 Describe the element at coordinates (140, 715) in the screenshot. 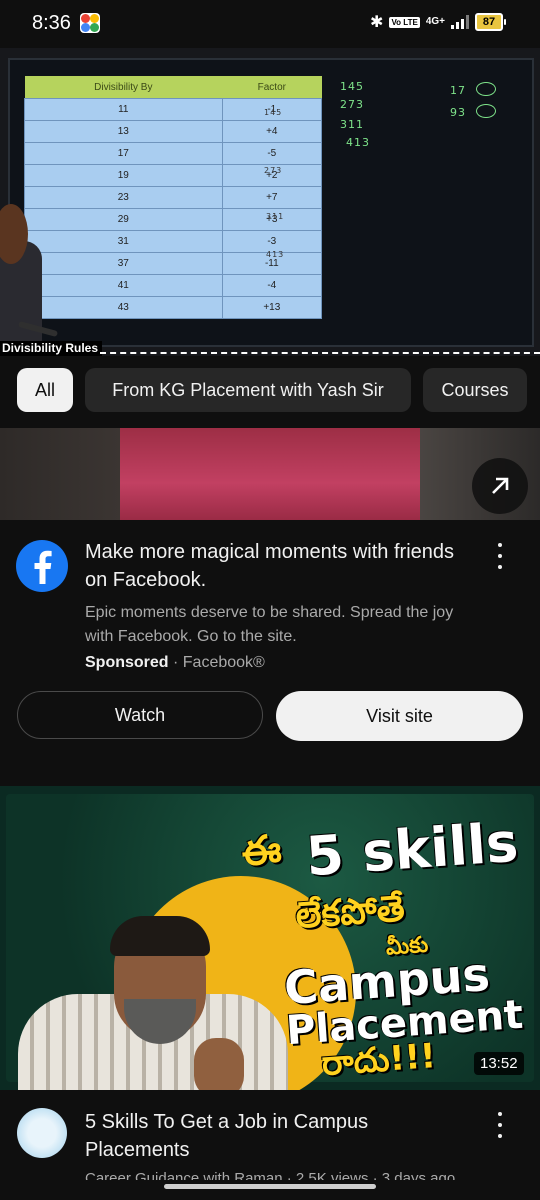

I see `watch-button: Watch` at that location.